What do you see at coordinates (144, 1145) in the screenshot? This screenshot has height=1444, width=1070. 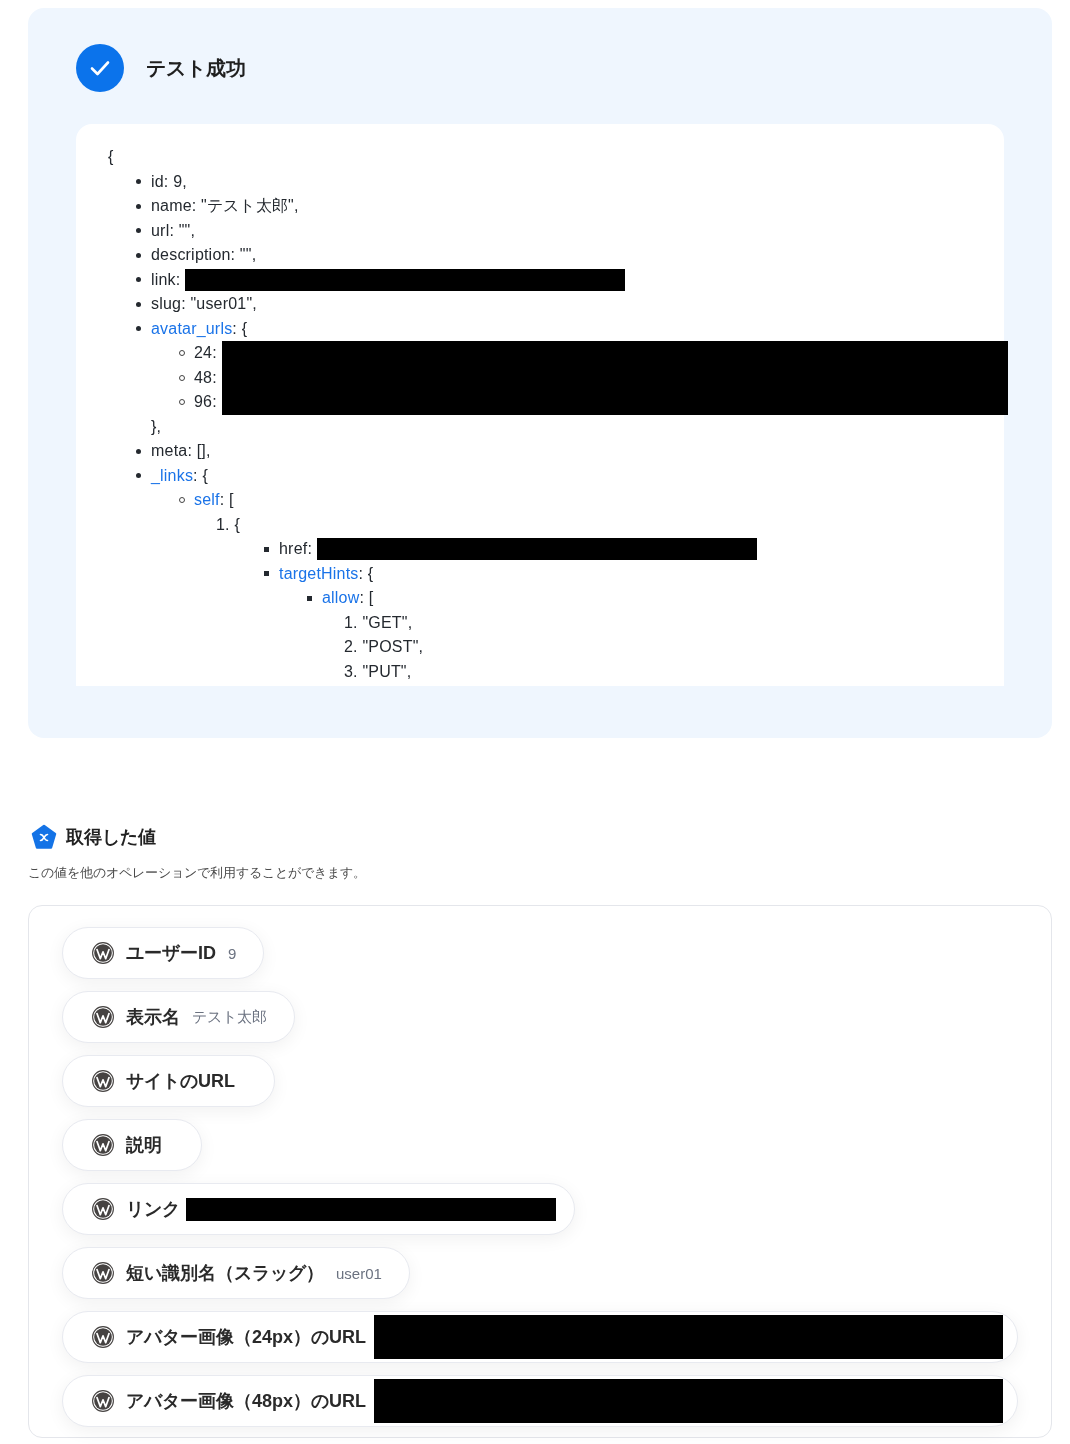 I see `chip-label: 説明` at bounding box center [144, 1145].